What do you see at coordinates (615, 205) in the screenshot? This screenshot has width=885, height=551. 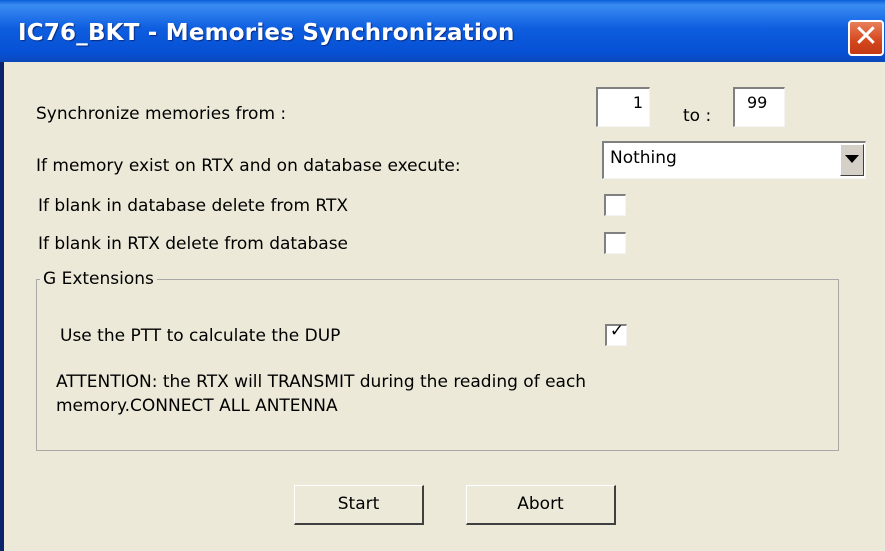 I see `blank-db-checkbox` at bounding box center [615, 205].